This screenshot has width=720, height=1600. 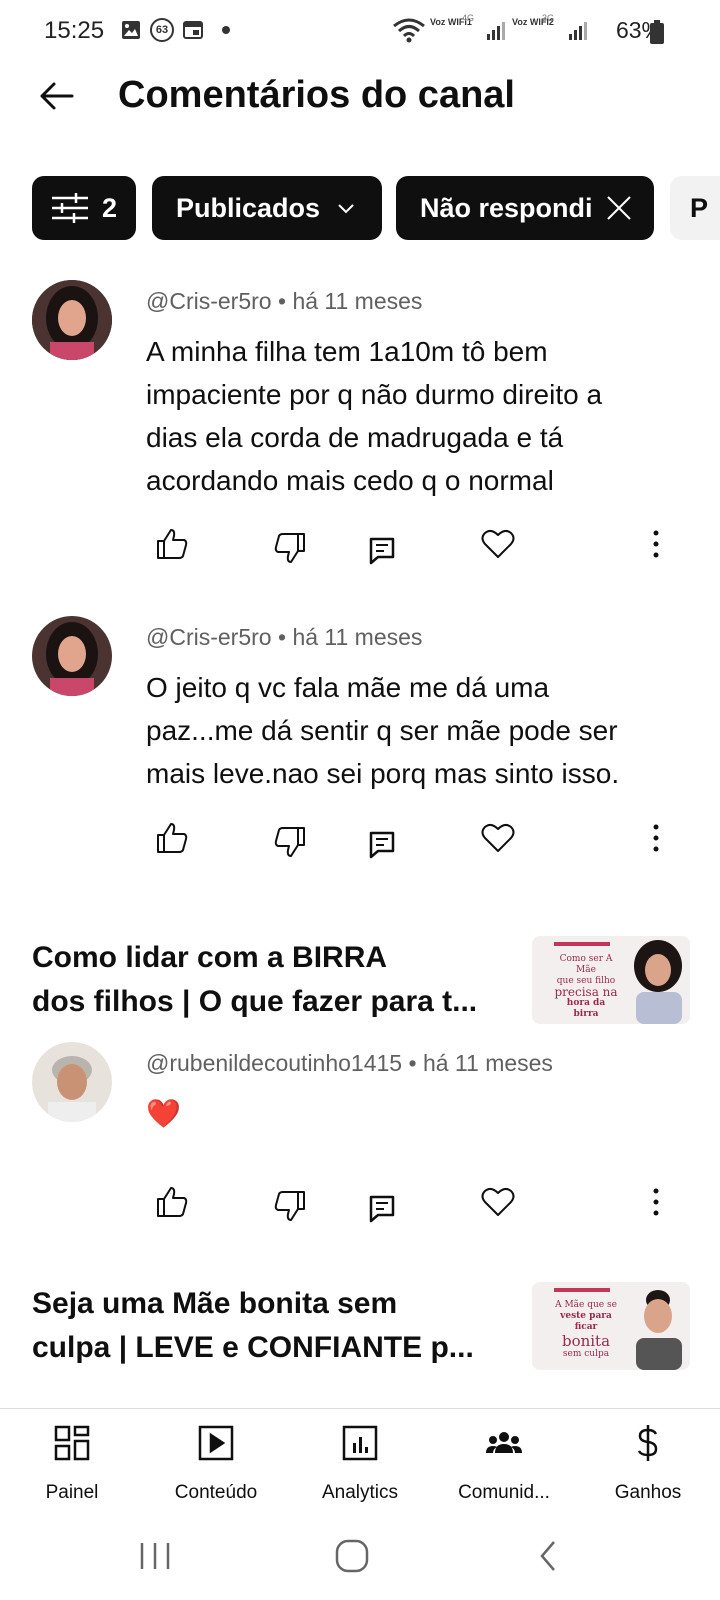 I want to click on thumbnail-person, so click(x=658, y=982).